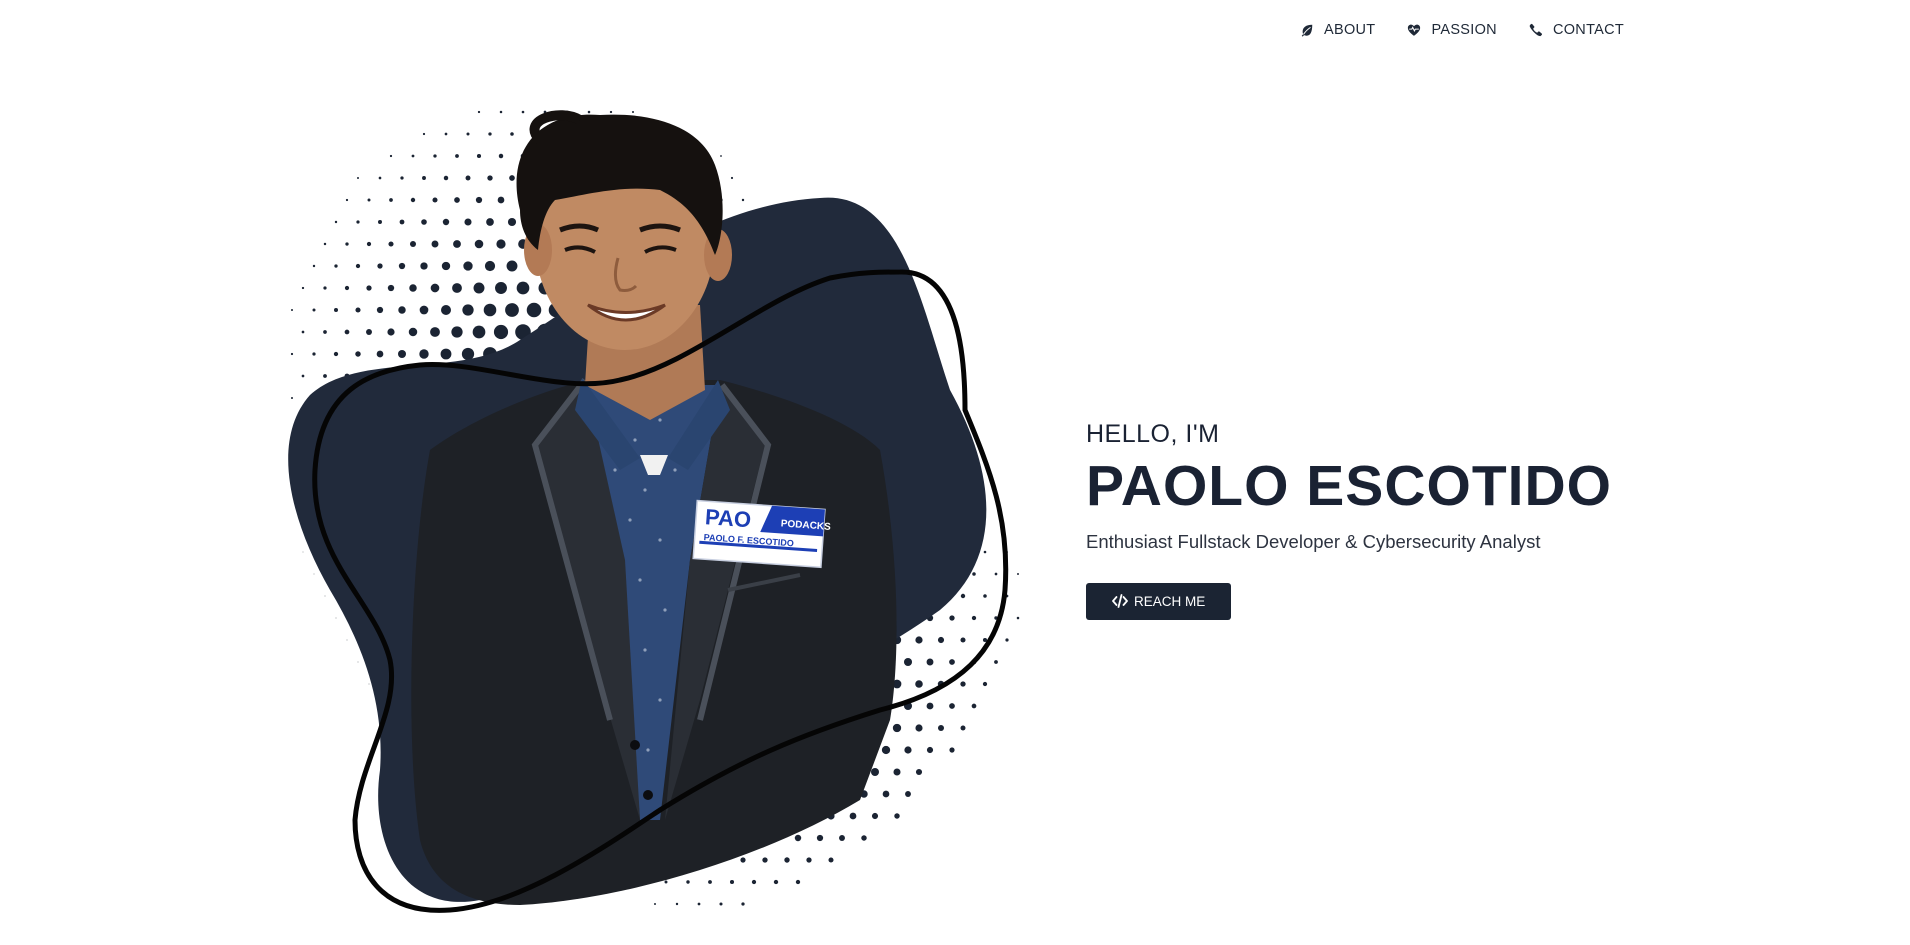 This screenshot has width=1910, height=945. I want to click on reach-me-button: REACH ME, so click(1159, 601).